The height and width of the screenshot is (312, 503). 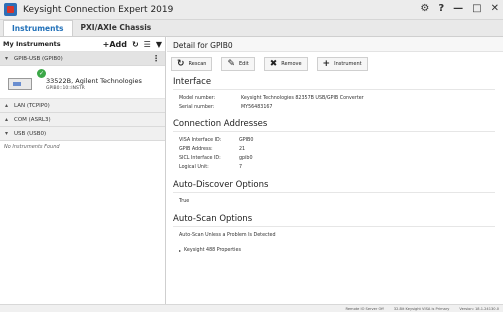 What do you see at coordinates (32, 119) in the screenshot?
I see `group-label: COM (ASRL3)` at bounding box center [32, 119].